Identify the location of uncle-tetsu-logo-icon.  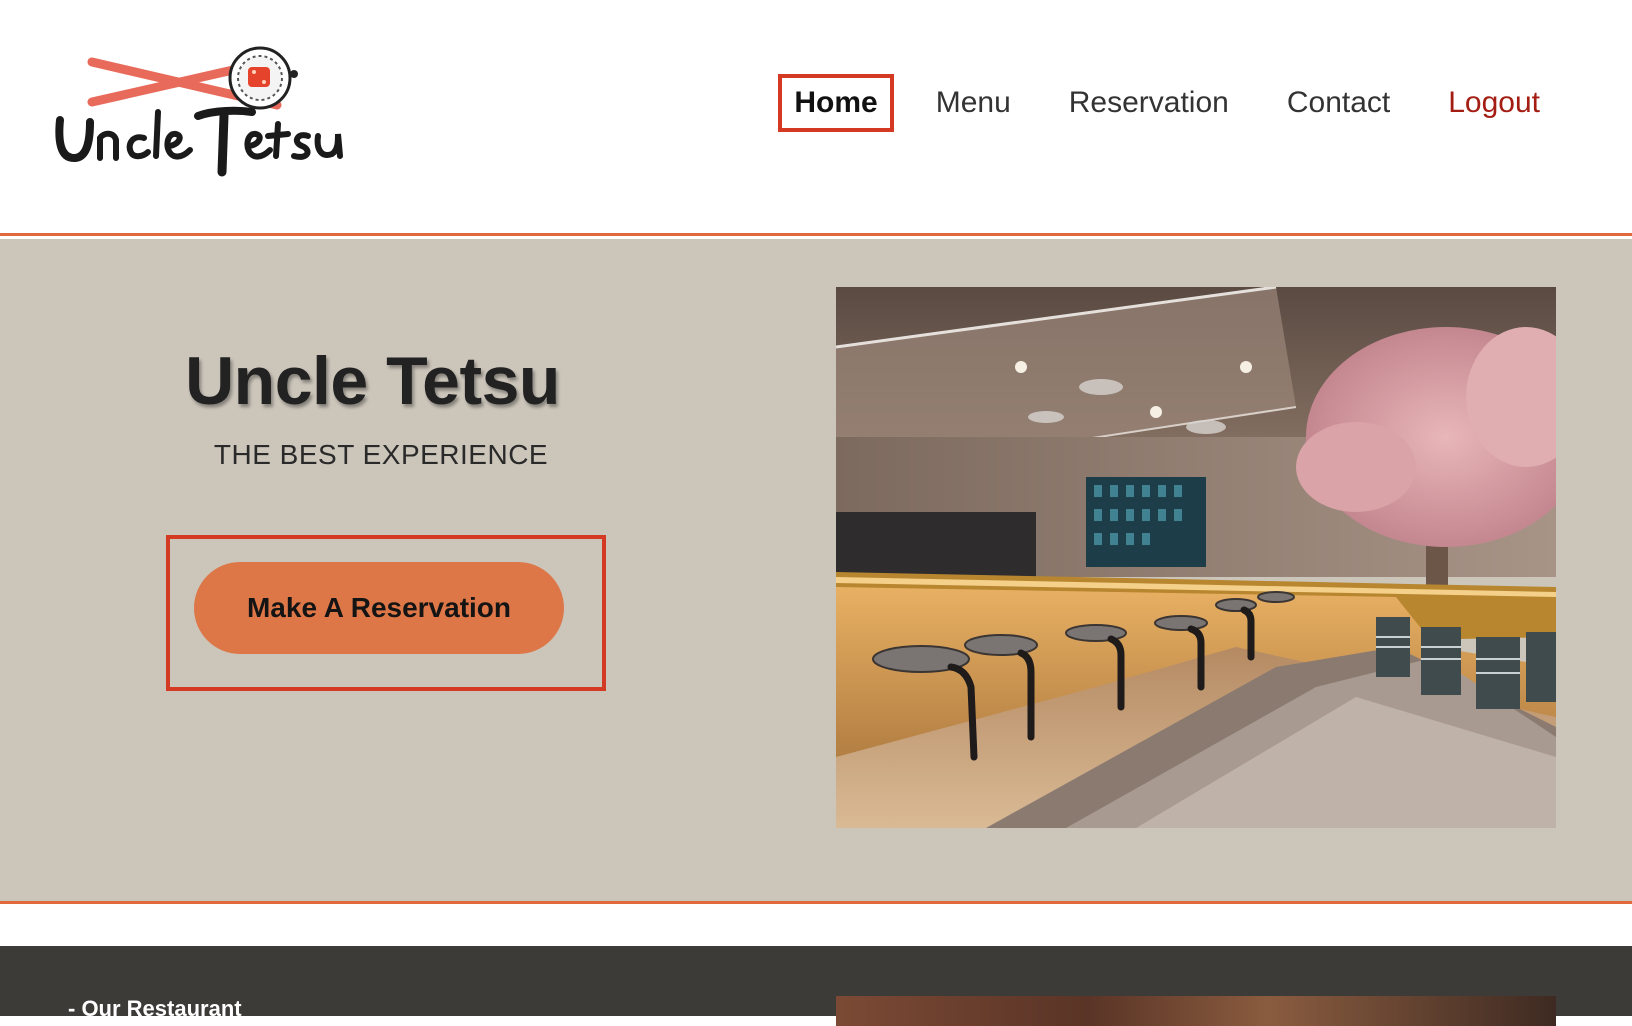
(199, 111).